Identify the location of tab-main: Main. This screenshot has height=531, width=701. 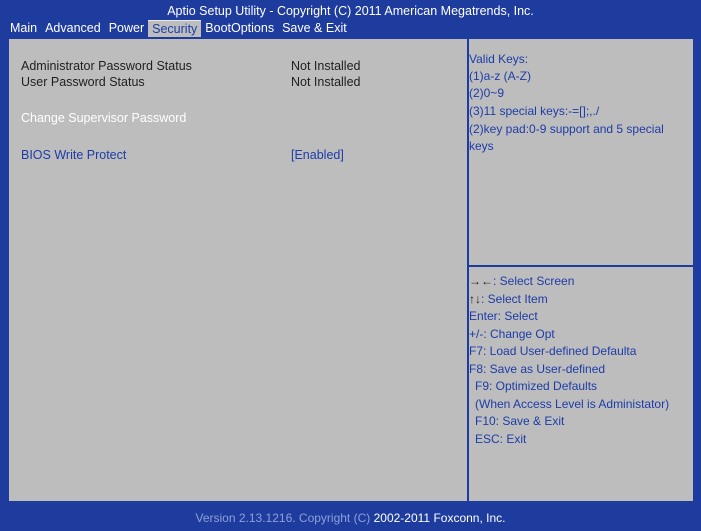
(23, 28).